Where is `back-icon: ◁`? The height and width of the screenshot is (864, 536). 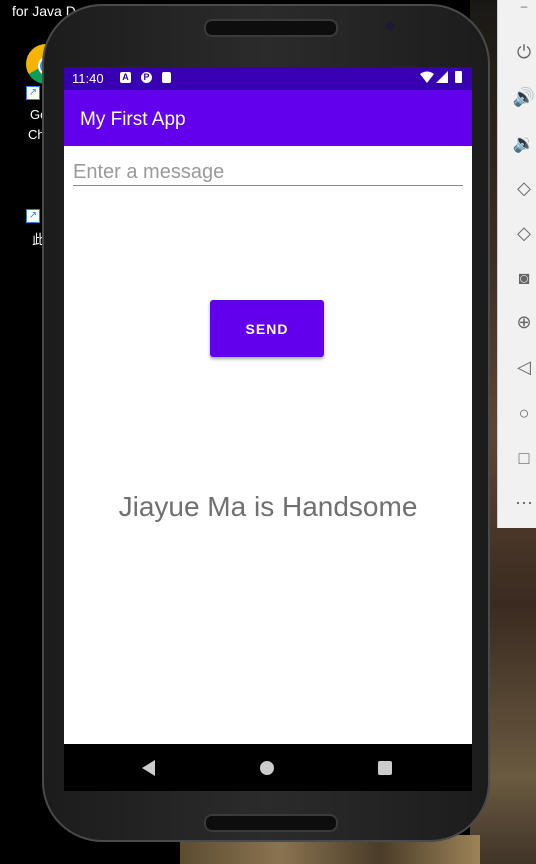
back-icon: ◁ is located at coordinates (524, 367).